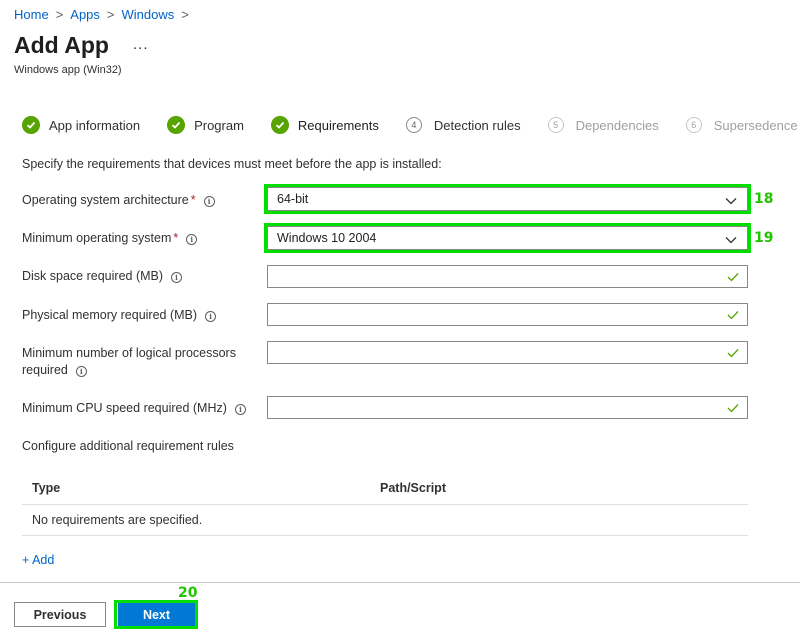  I want to click on tab-dependencies: 5 Dependencies, so click(603, 125).